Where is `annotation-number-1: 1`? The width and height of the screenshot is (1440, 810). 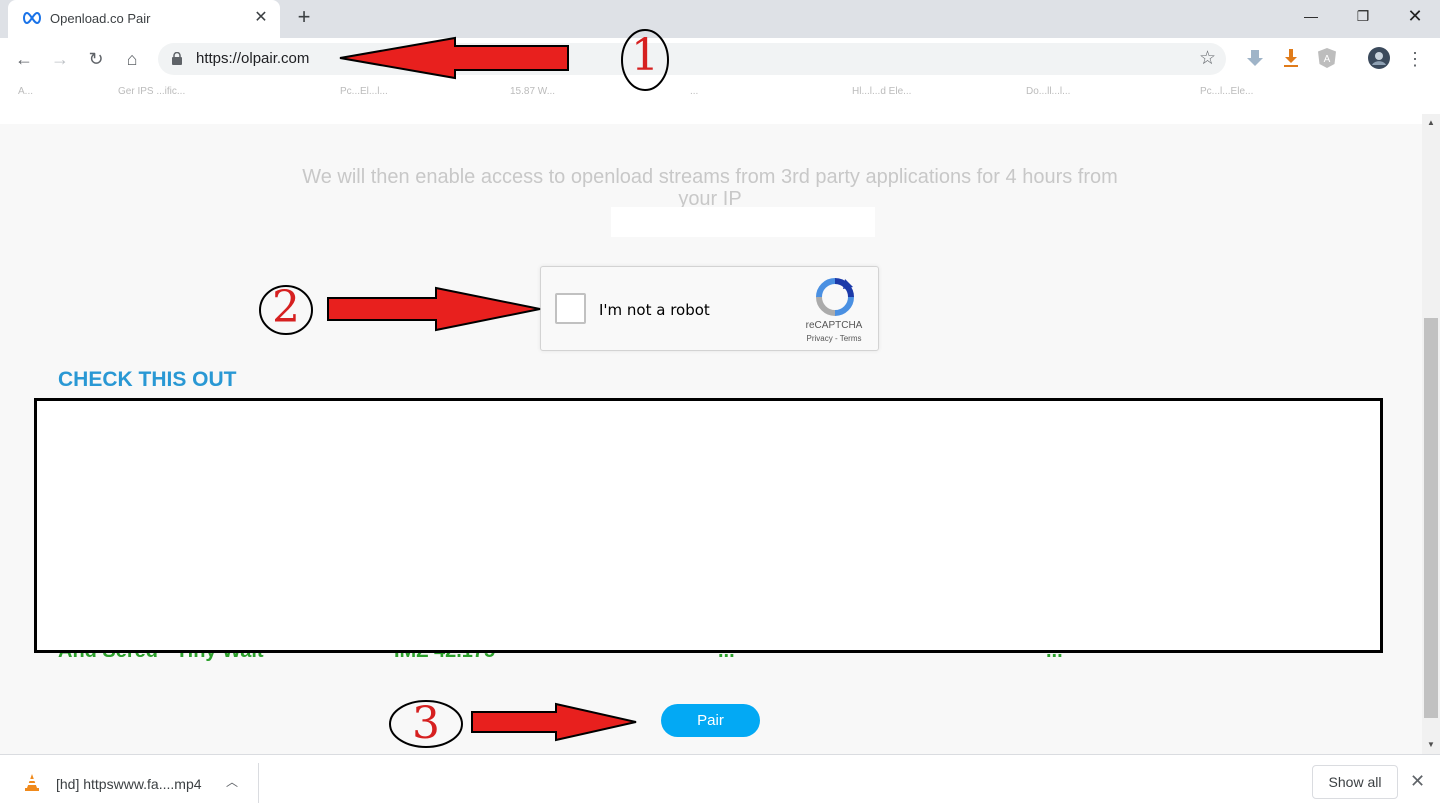
annotation-number-1: 1 is located at coordinates (645, 55).